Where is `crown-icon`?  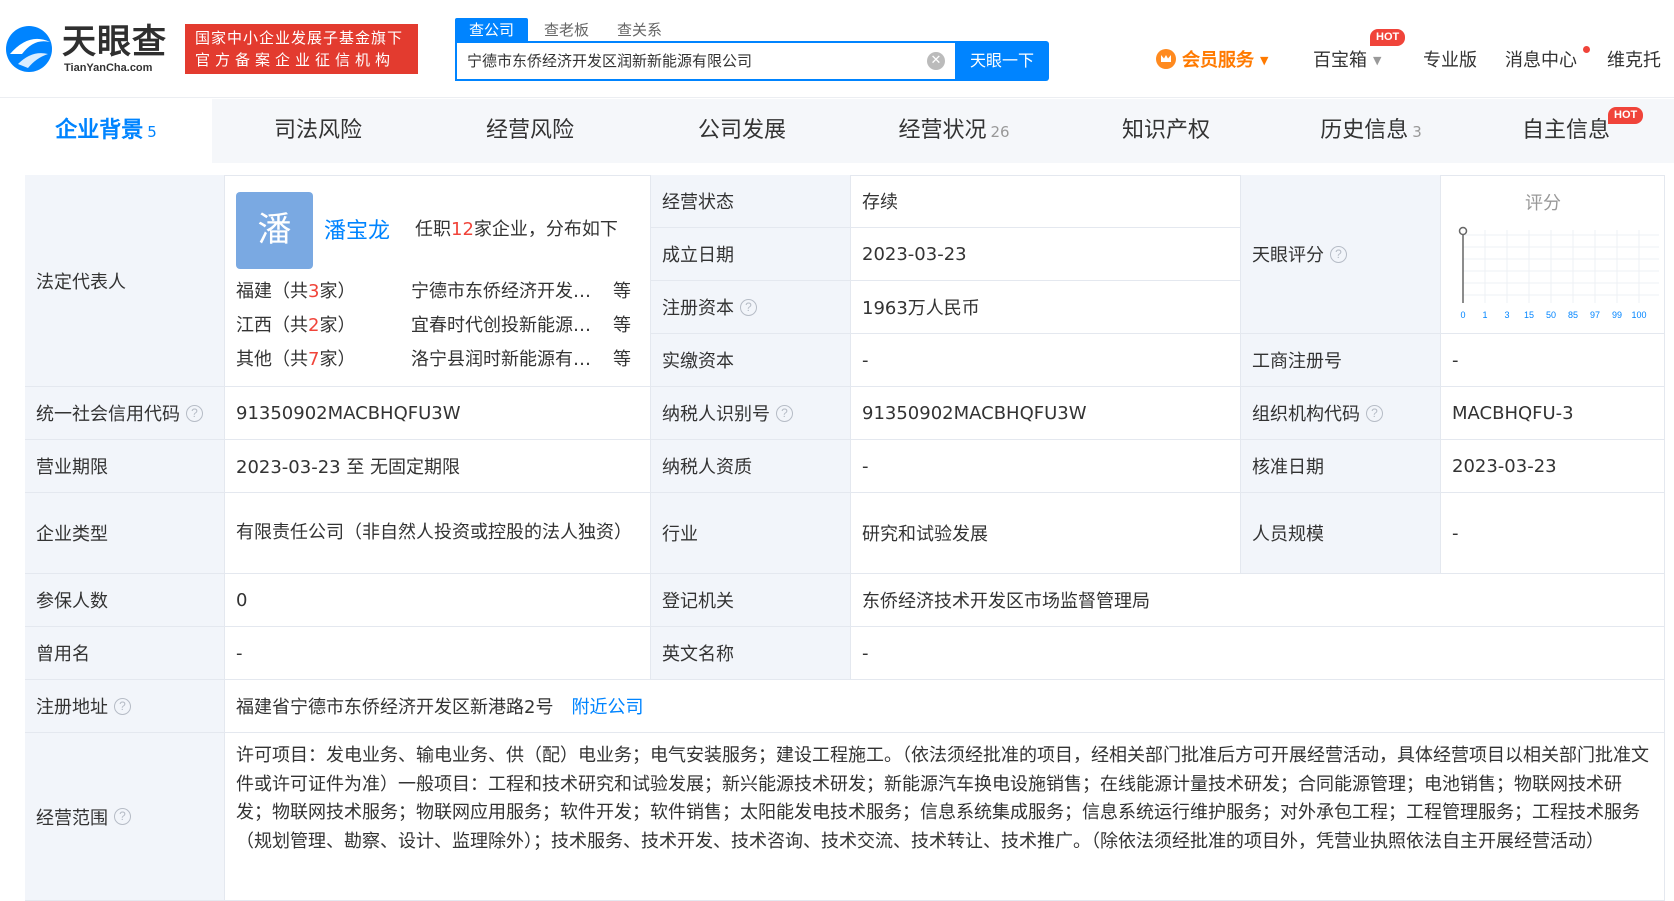 crown-icon is located at coordinates (1166, 59).